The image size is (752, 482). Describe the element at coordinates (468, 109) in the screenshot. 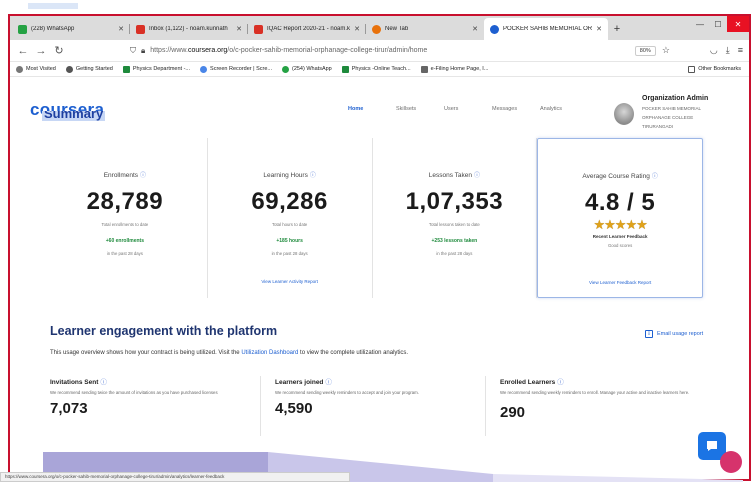

I see `nav-users: Users` at that location.